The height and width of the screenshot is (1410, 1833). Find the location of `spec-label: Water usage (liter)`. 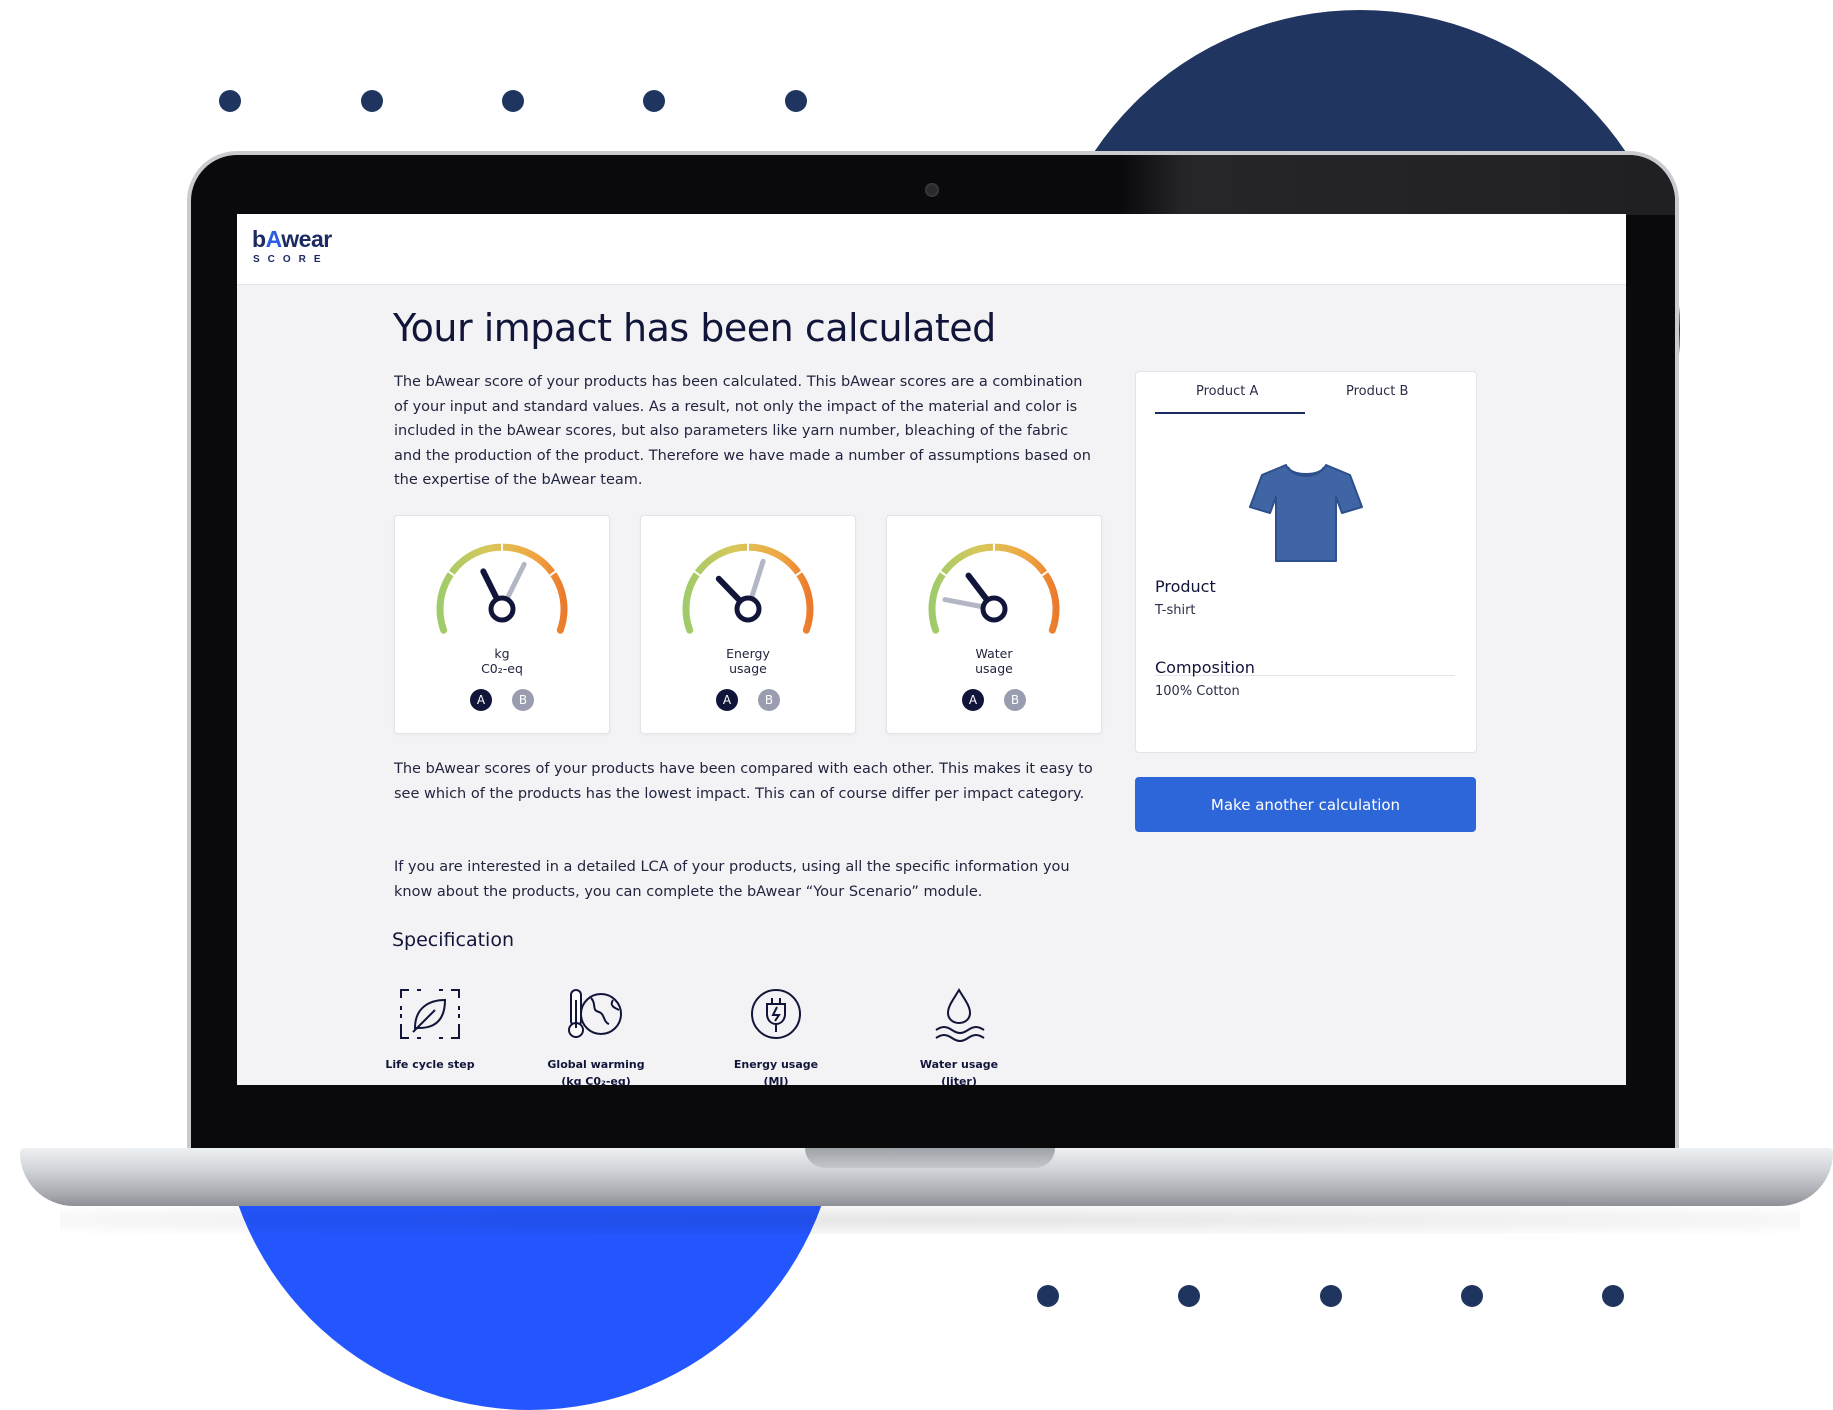

spec-label: Water usage (liter) is located at coordinates (959, 1070).